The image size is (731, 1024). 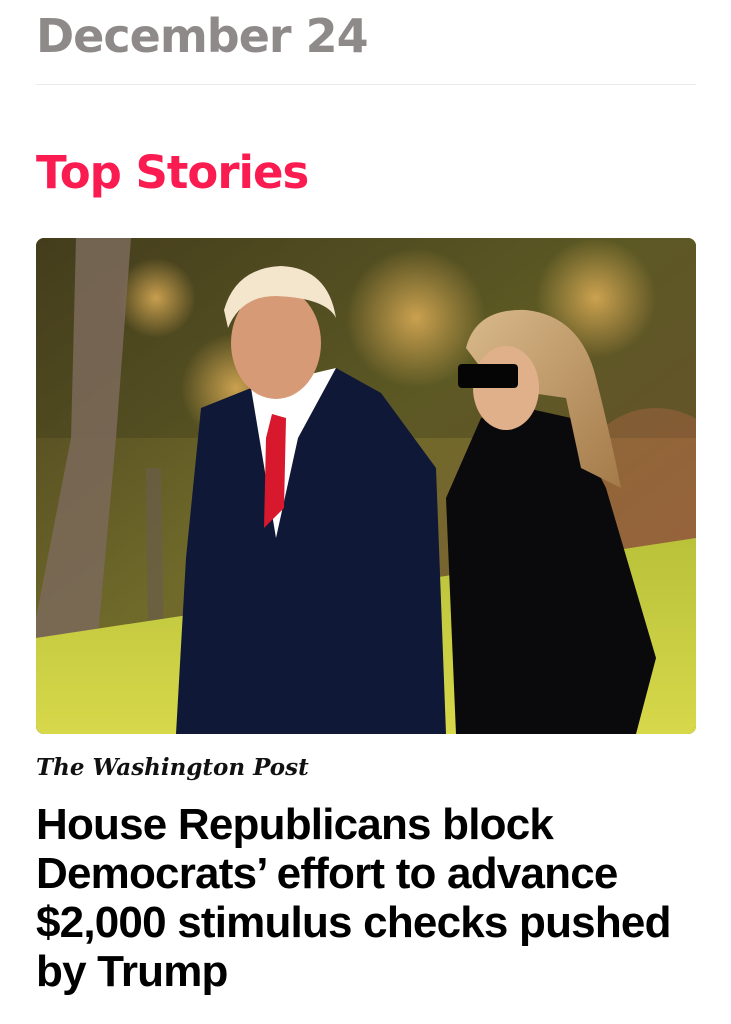 I want to click on source-logo: The Washington Post, so click(x=172, y=767).